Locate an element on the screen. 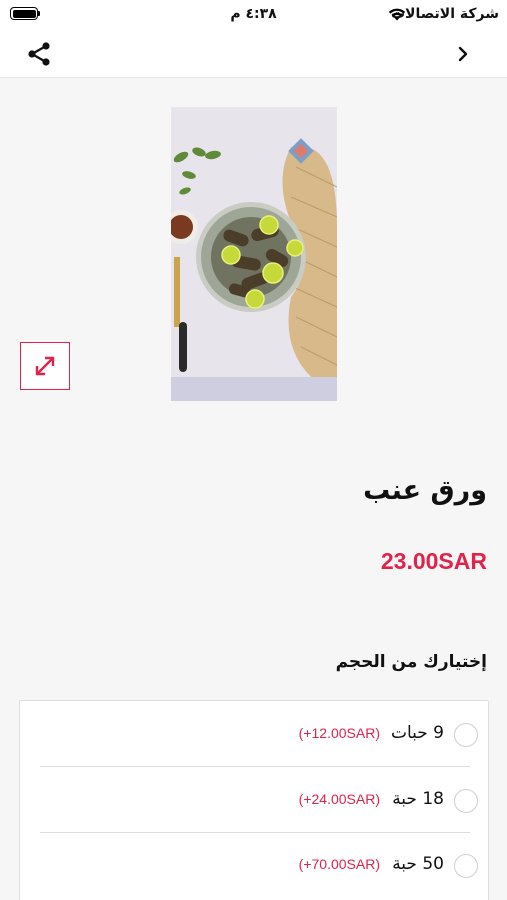 This screenshot has width=507, height=900. option-price: (+12.00SAR) is located at coordinates (339, 733).